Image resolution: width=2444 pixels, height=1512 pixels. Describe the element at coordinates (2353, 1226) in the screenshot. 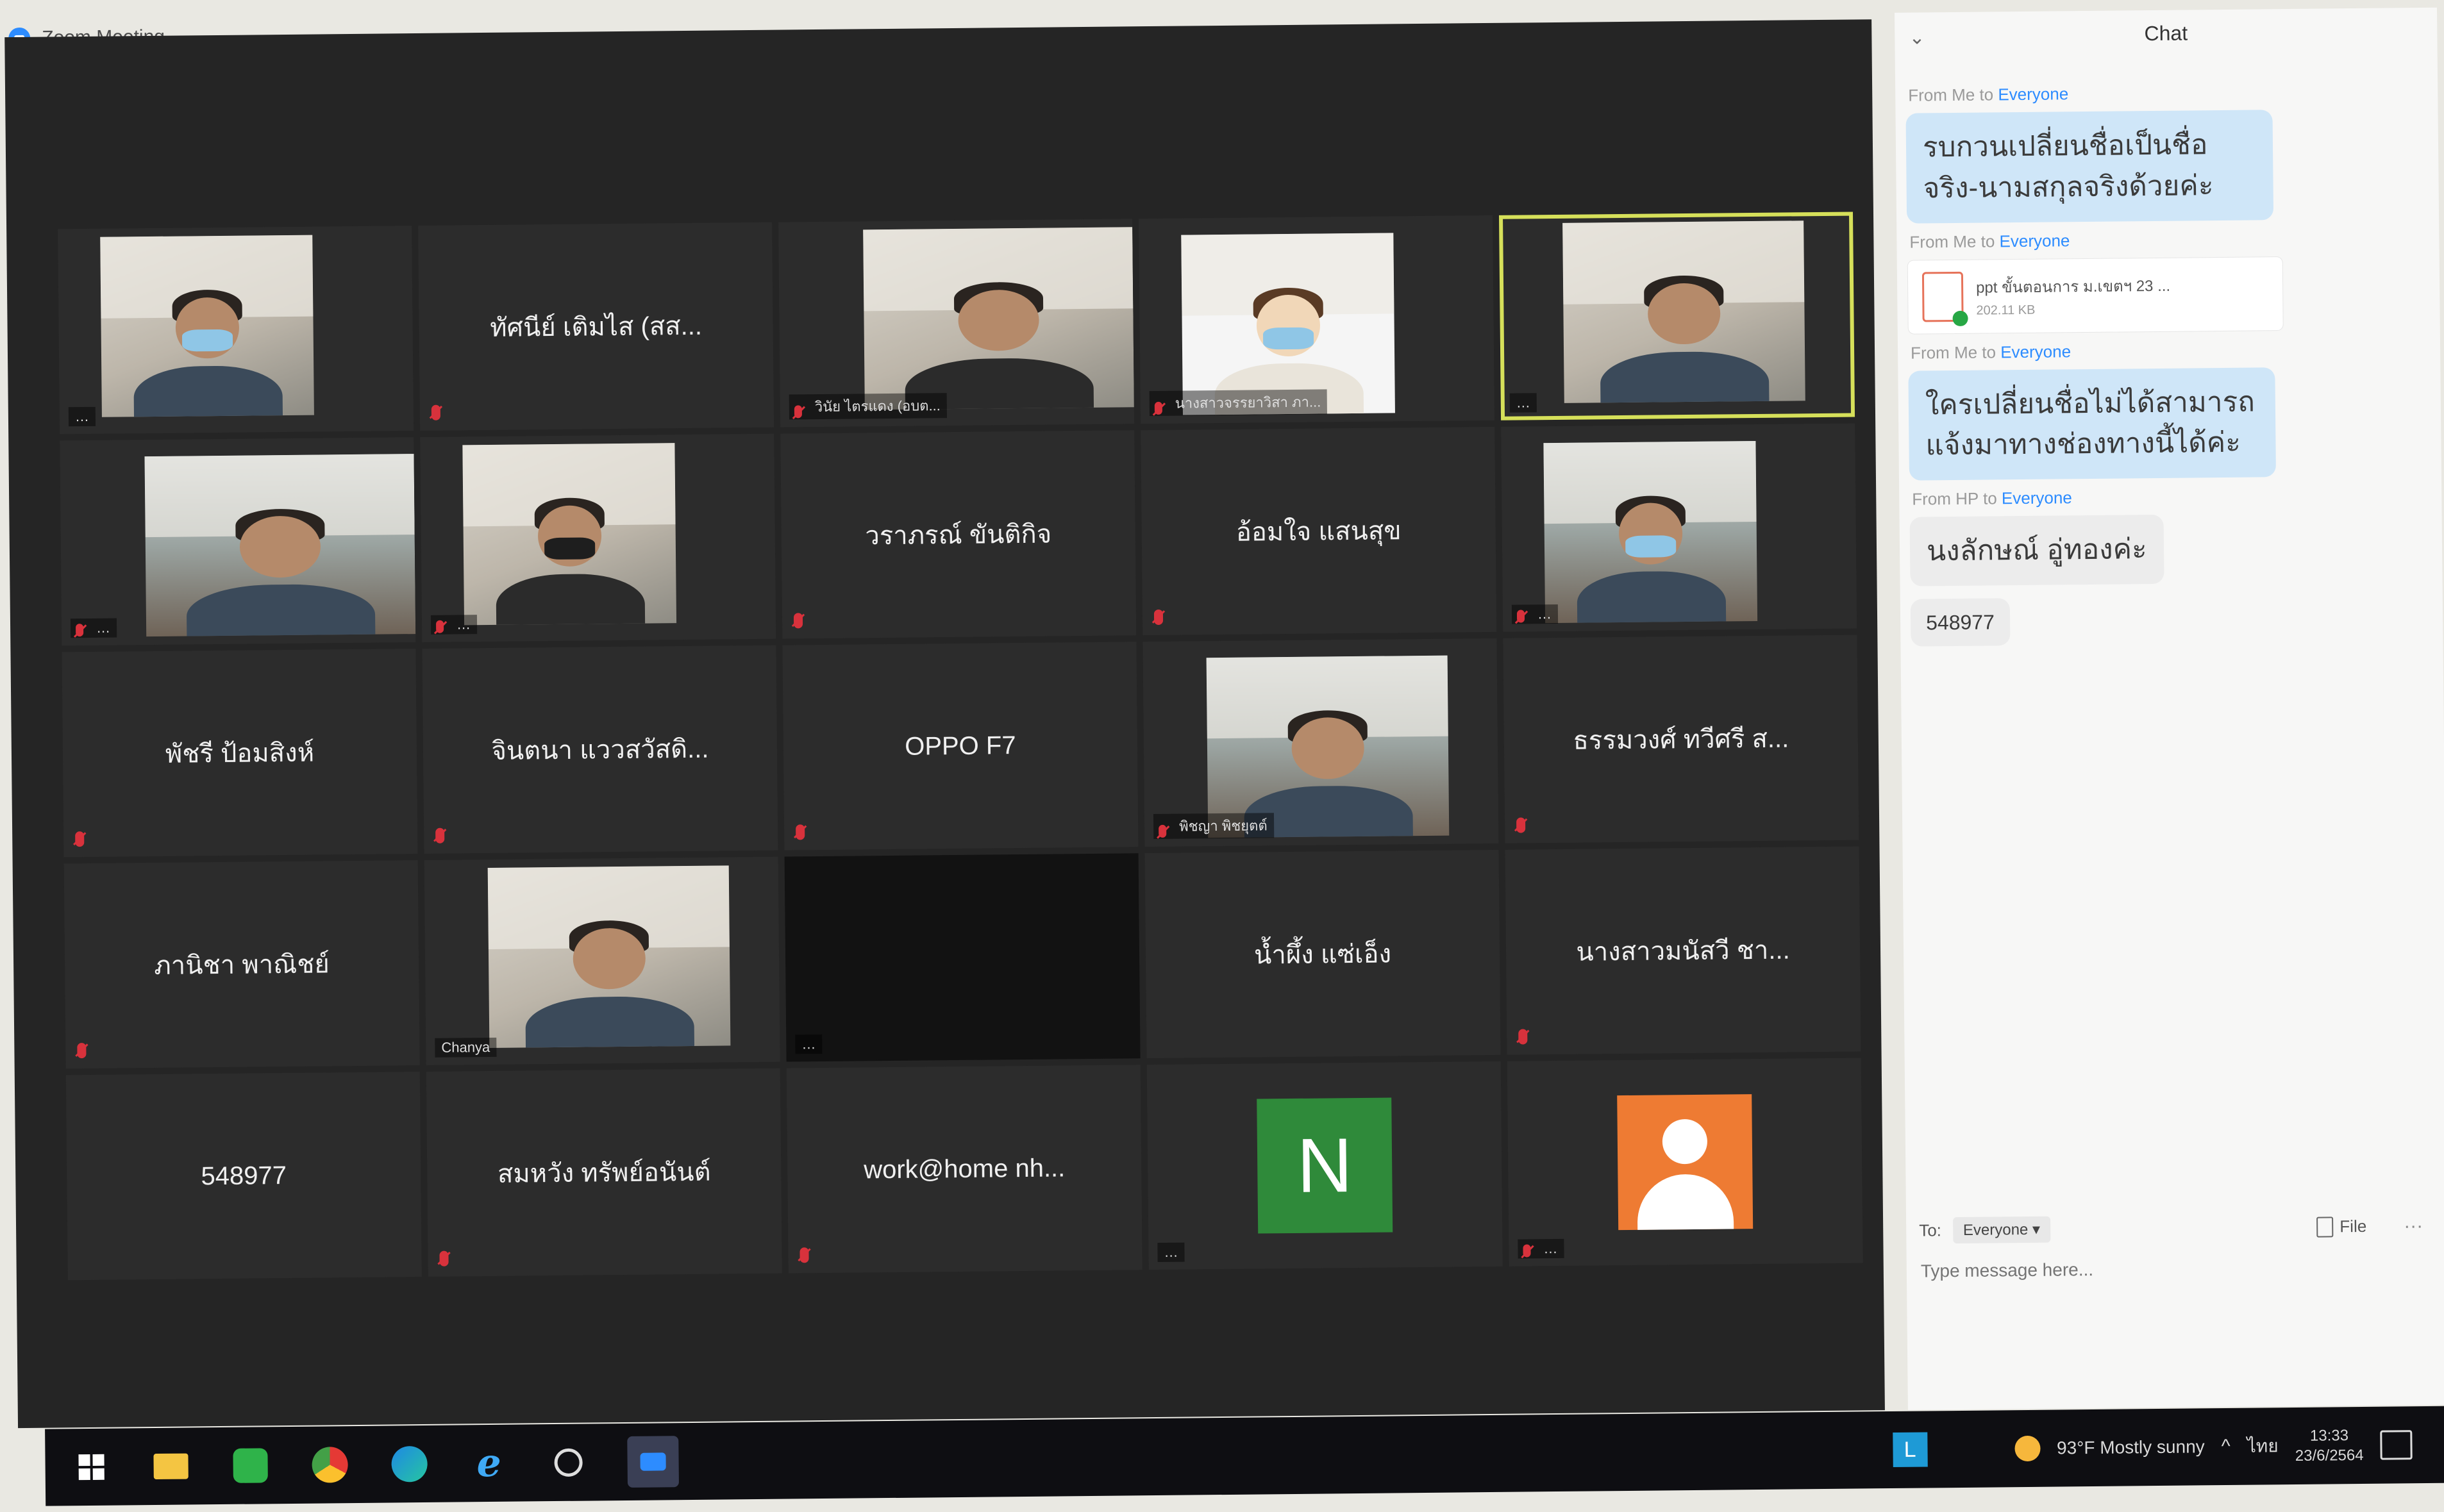

I see `file-button-label: File` at that location.